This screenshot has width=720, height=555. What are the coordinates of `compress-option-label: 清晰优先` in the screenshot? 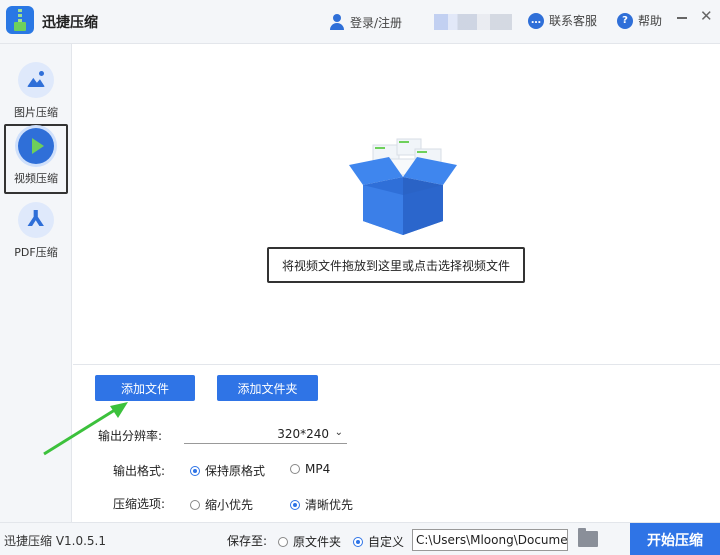 It's located at (329, 505).